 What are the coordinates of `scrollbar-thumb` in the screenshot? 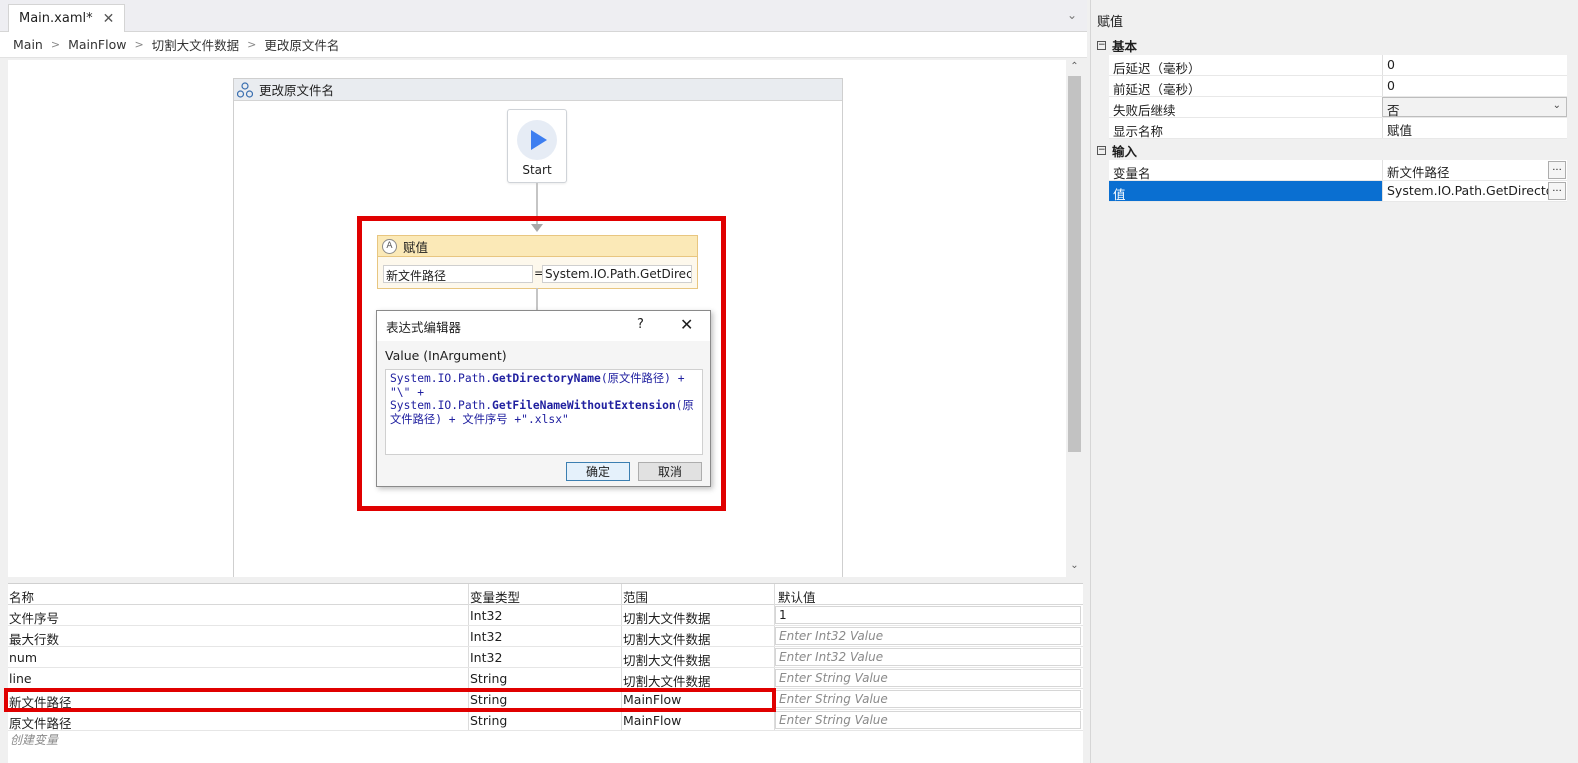 It's located at (1074, 264).